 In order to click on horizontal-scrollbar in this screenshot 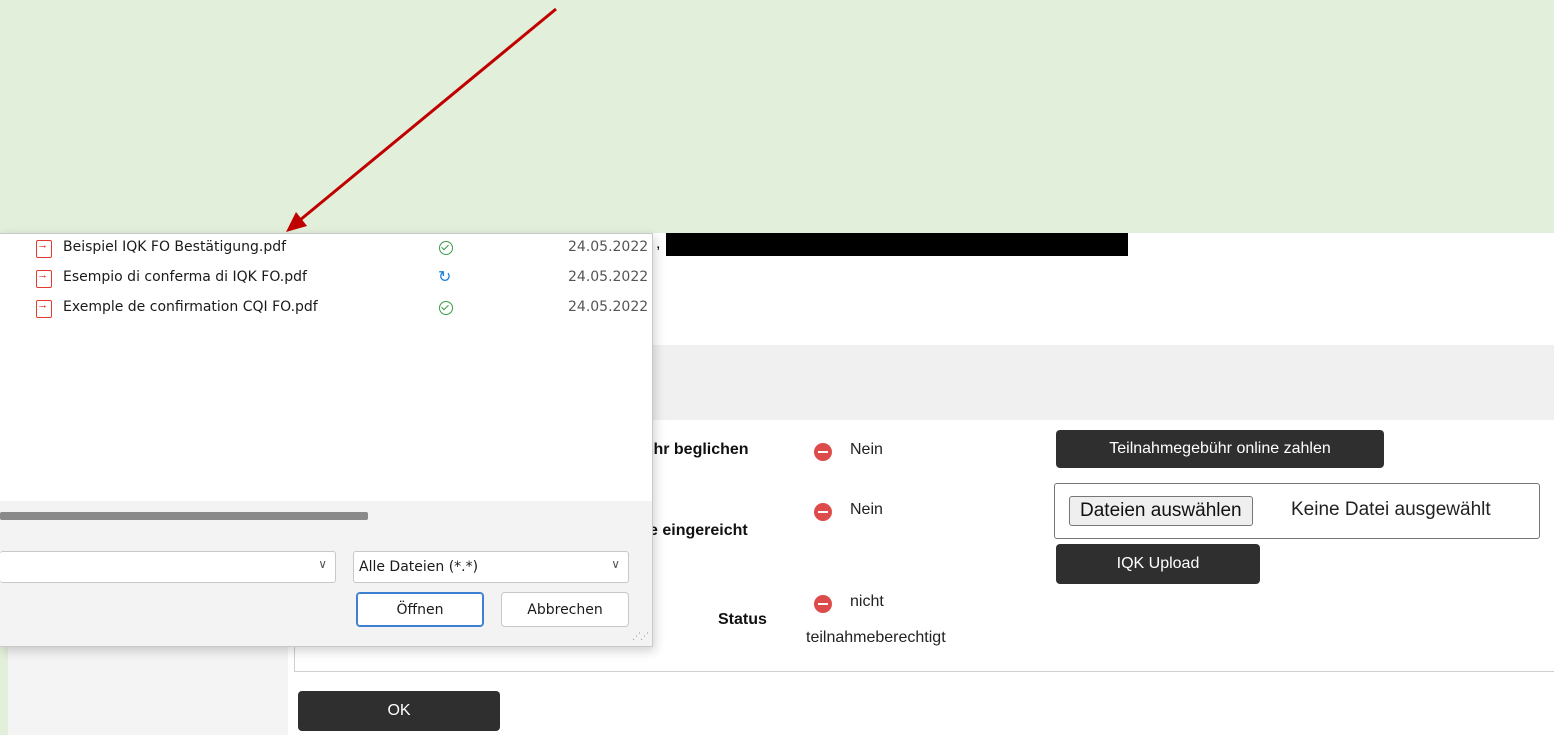, I will do `click(184, 516)`.